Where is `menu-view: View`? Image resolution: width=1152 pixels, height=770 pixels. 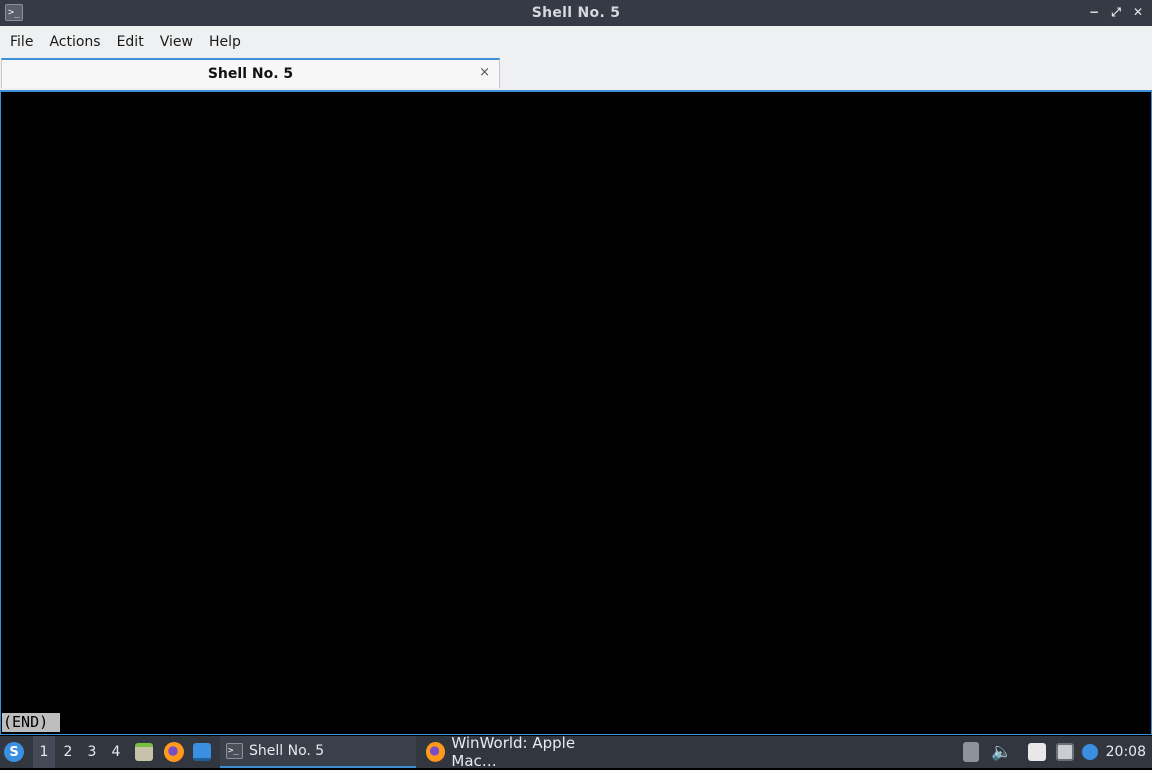 menu-view: View is located at coordinates (176, 42).